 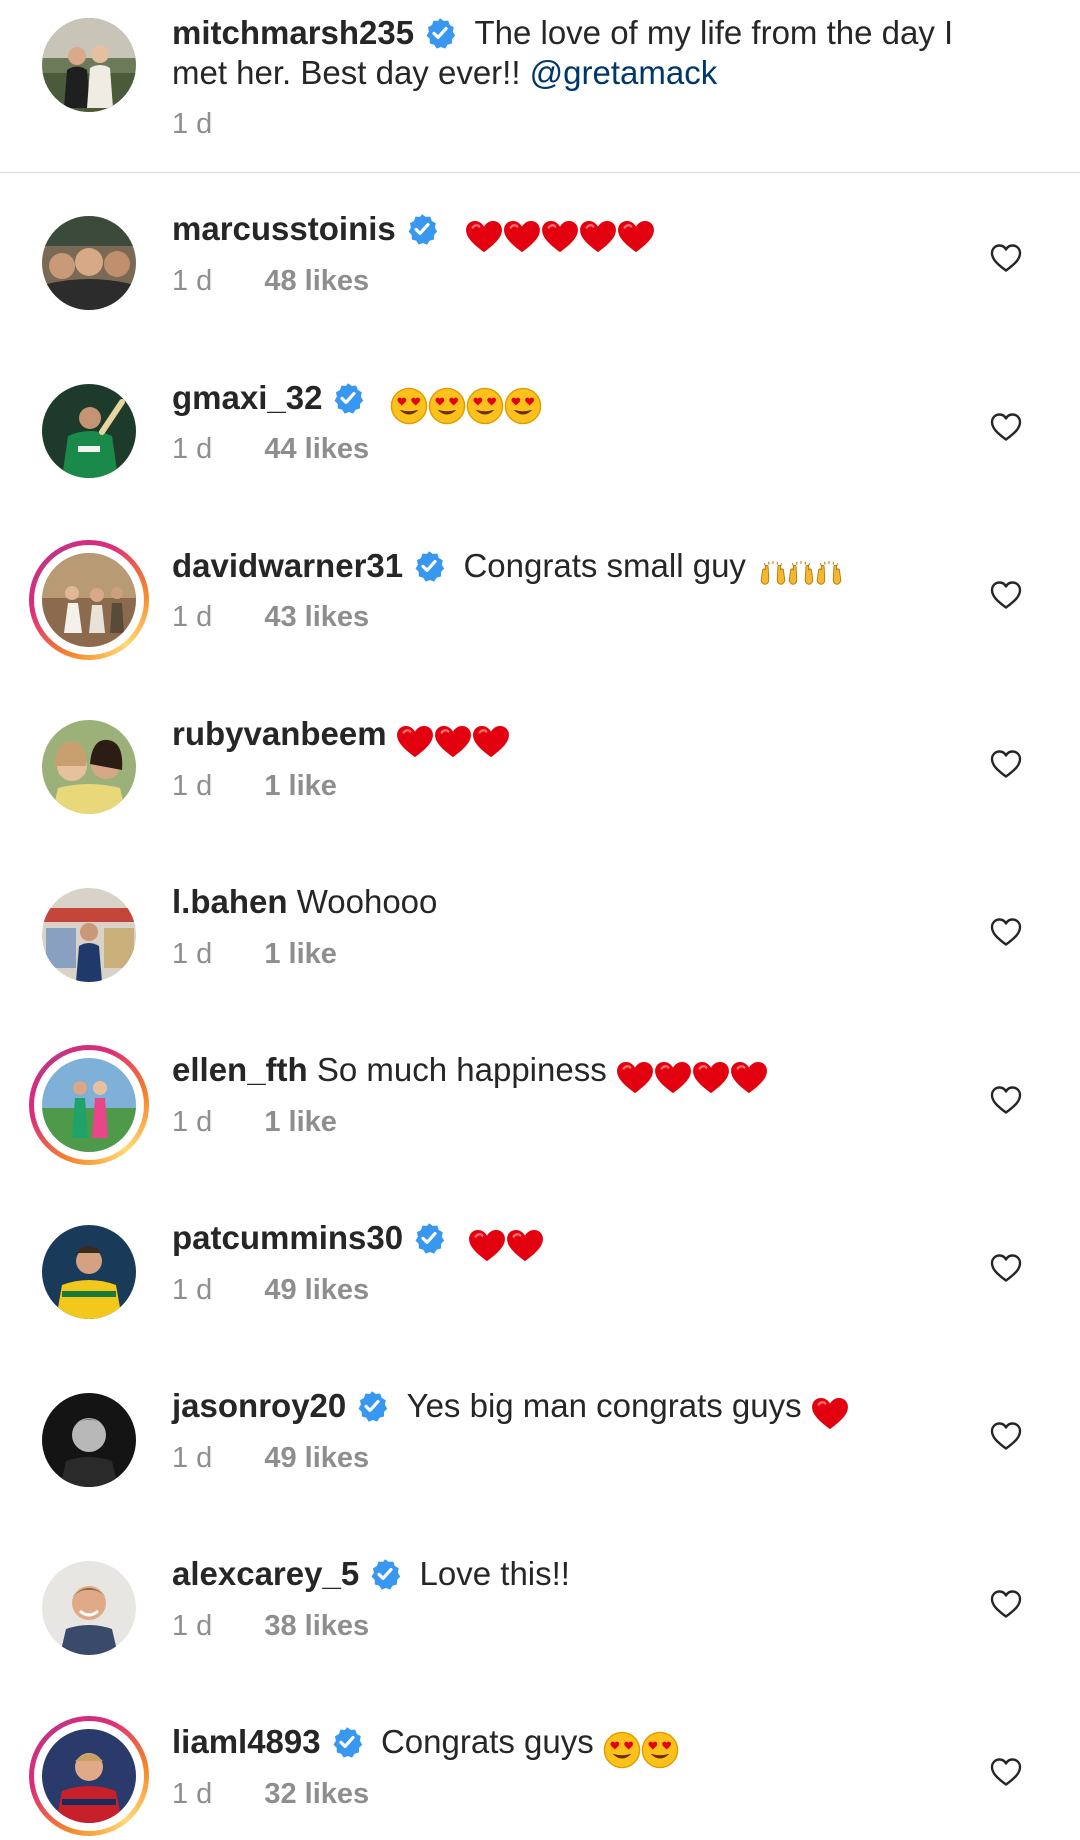 What do you see at coordinates (316, 449) in the screenshot?
I see `comment-likes: 44 likes` at bounding box center [316, 449].